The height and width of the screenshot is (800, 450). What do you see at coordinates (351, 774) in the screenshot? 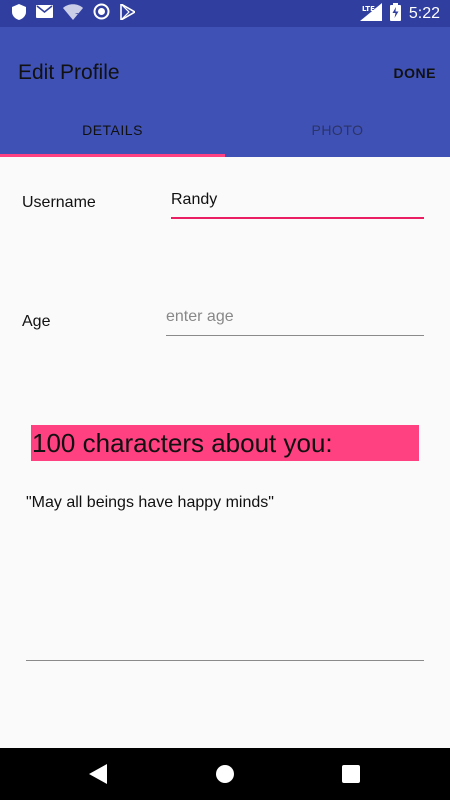
I see `recents-icon` at bounding box center [351, 774].